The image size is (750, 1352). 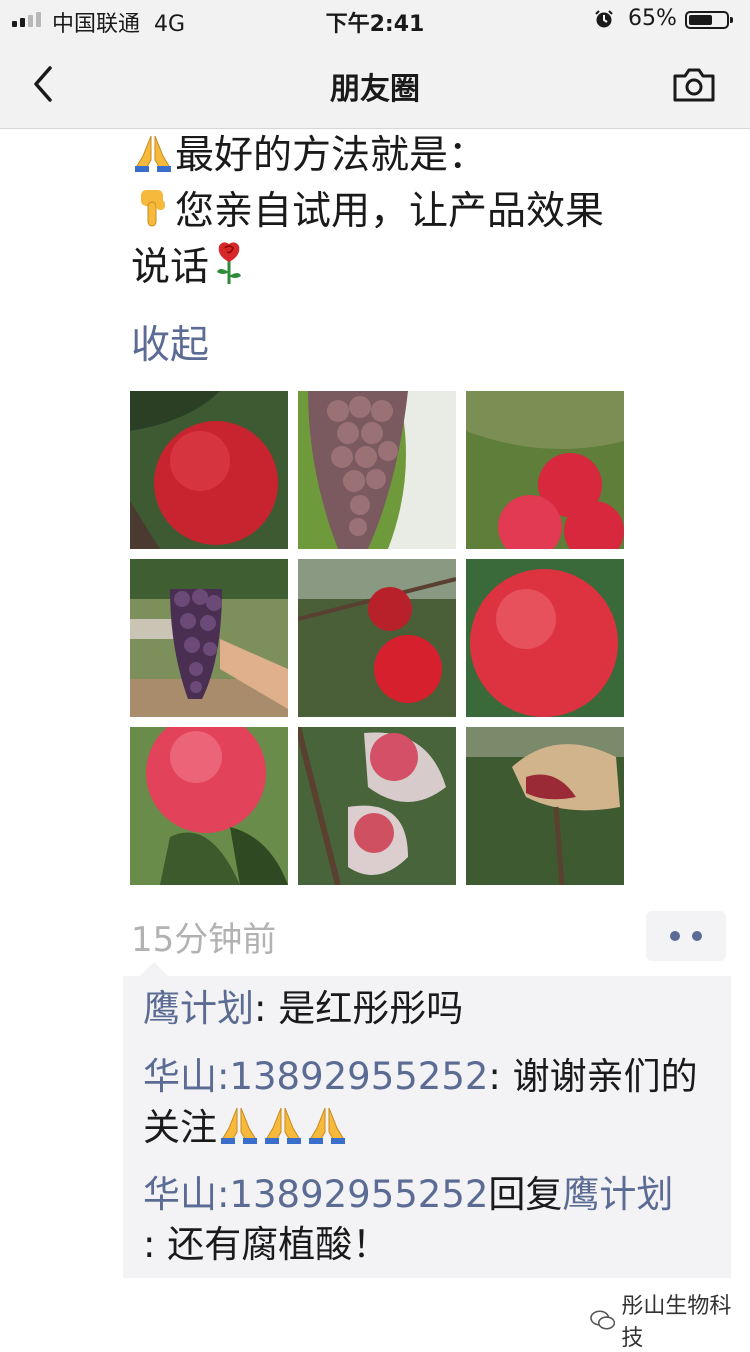 I want to click on photo-purple-grape-bunch, so click(x=377, y=470).